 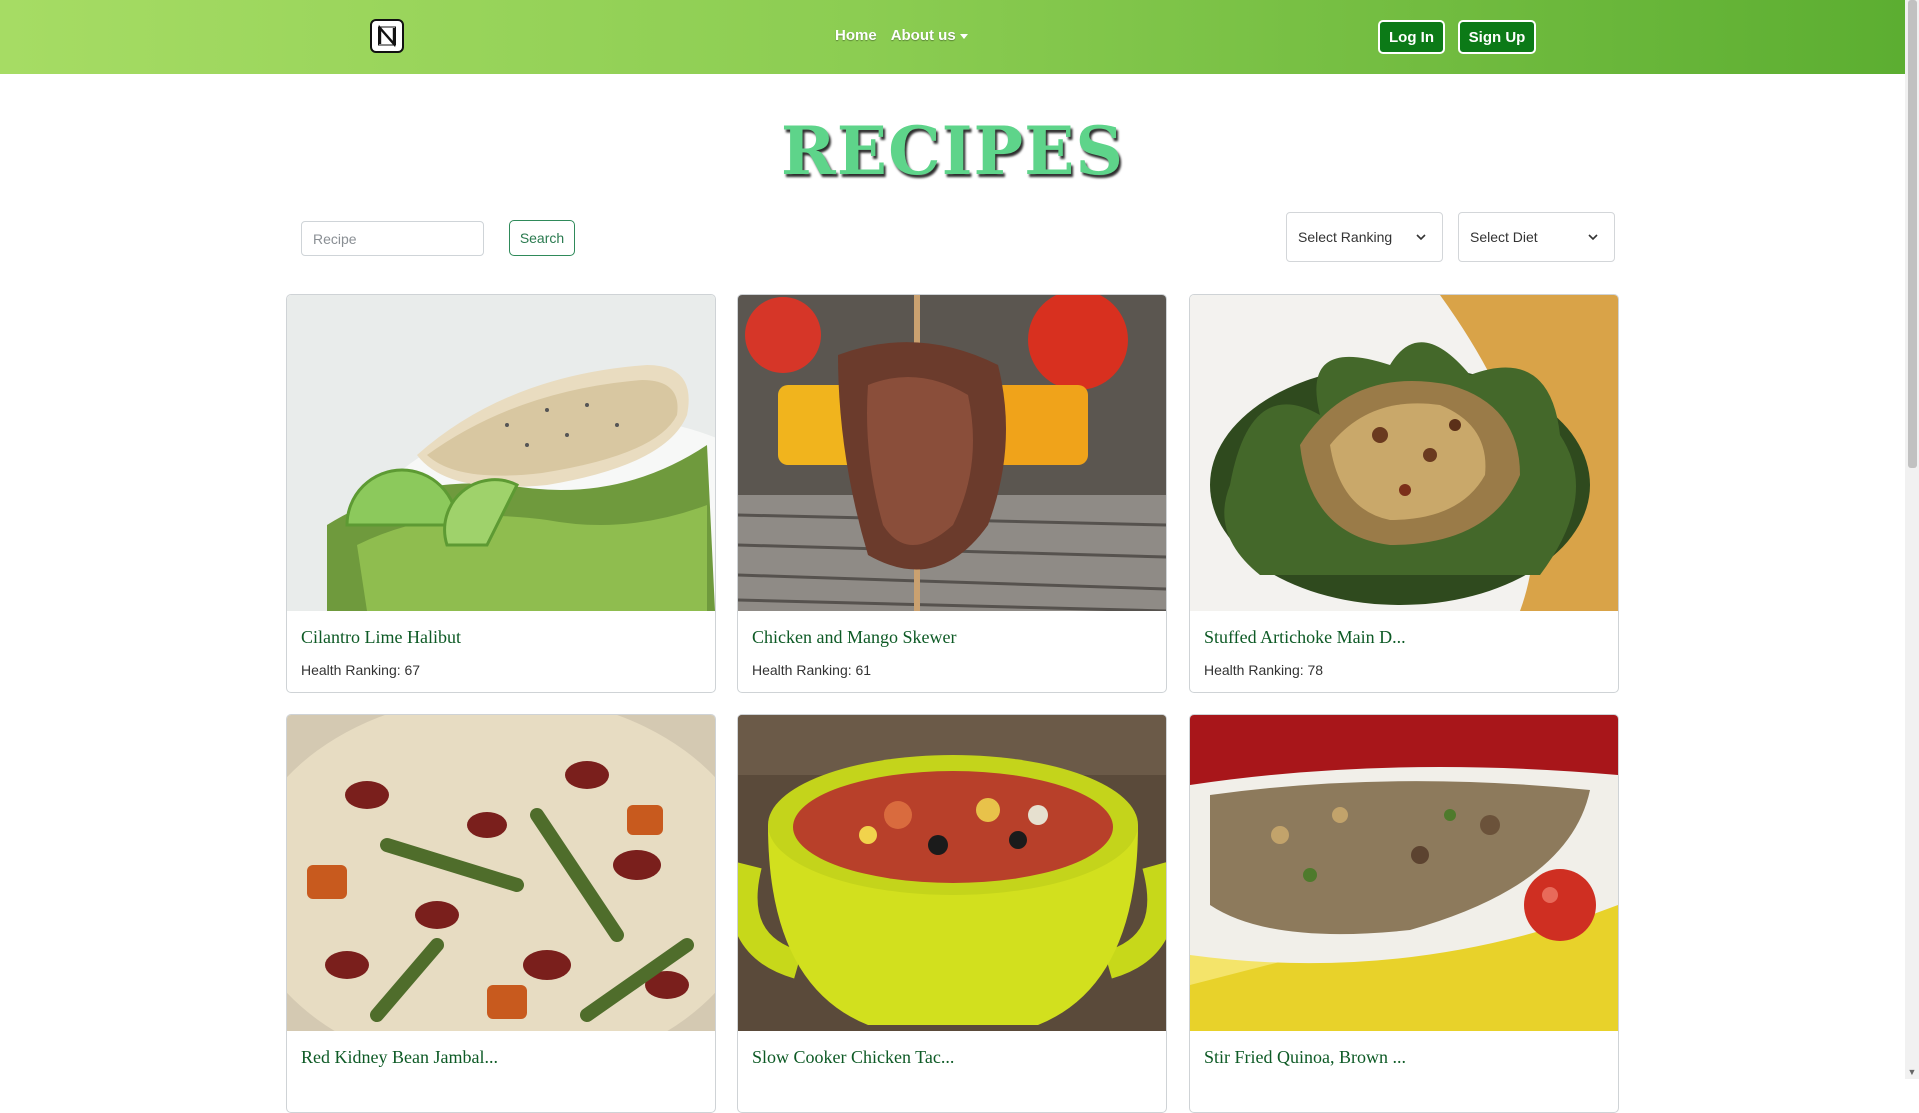 What do you see at coordinates (1264, 670) in the screenshot?
I see `recipe-card-ranking: Health Ranking: 78` at bounding box center [1264, 670].